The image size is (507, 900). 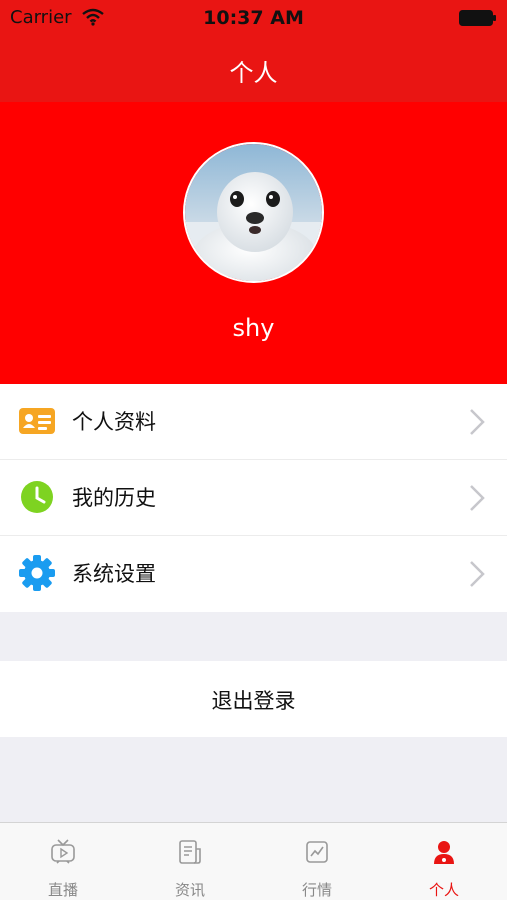 I want to click on logout-button: 退出登录, so click(x=253, y=699).